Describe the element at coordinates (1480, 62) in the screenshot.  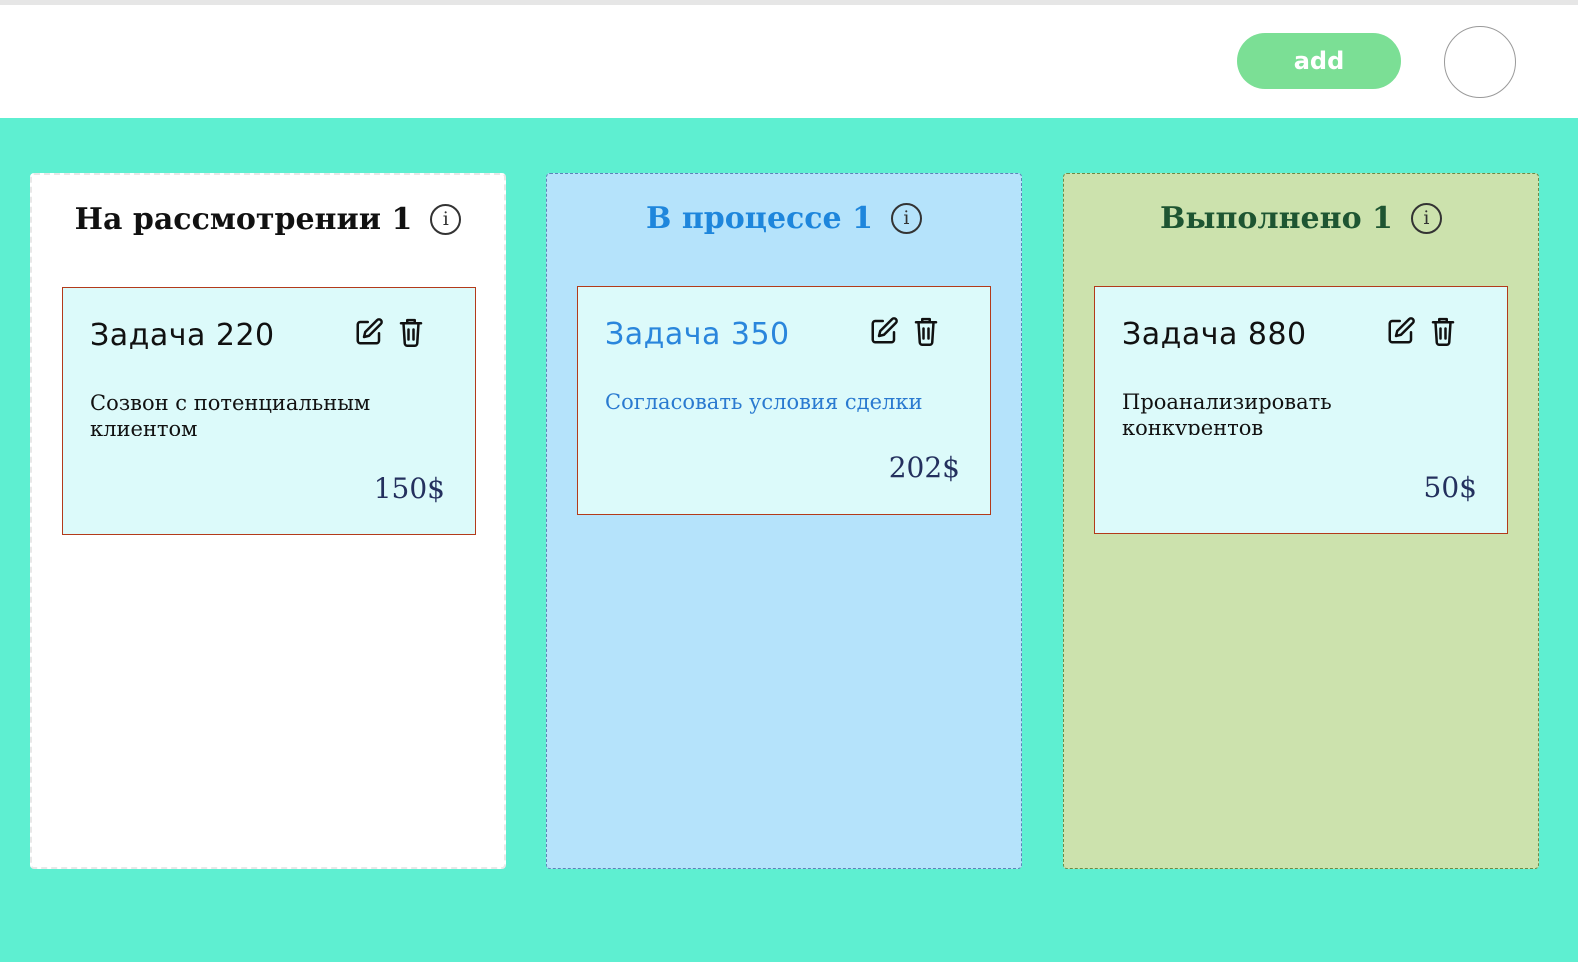
I see `avatar` at that location.